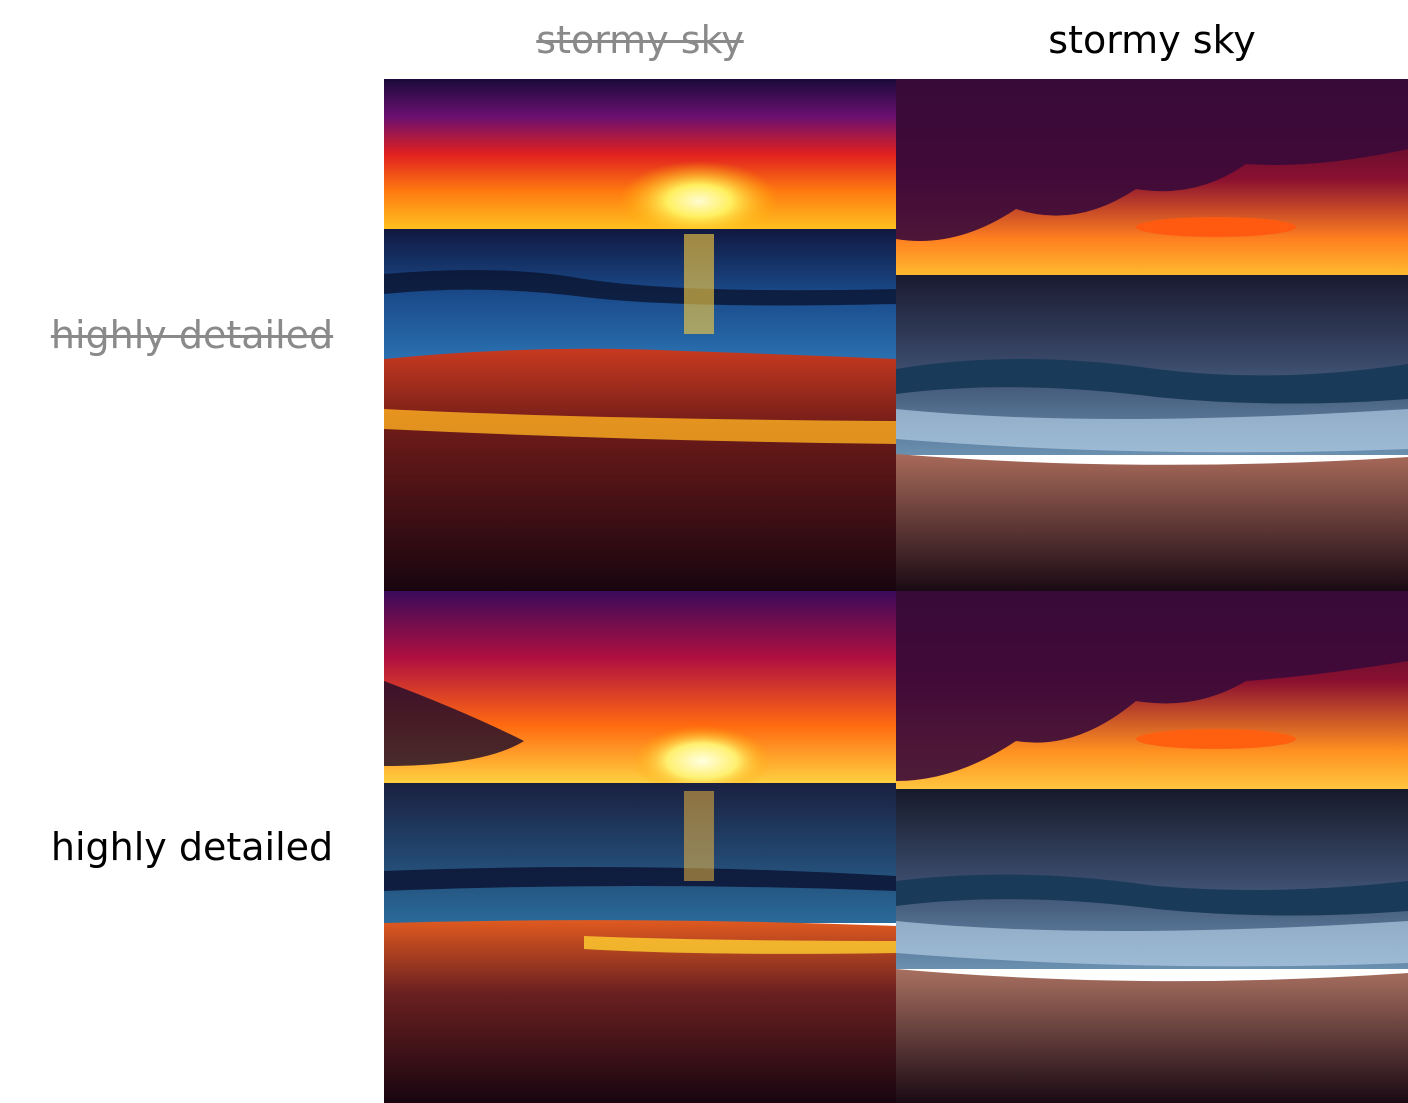 This screenshot has width=1408, height=1103. What do you see at coordinates (192, 847) in the screenshot?
I see `row-header-highly-detailed: highly detailed` at bounding box center [192, 847].